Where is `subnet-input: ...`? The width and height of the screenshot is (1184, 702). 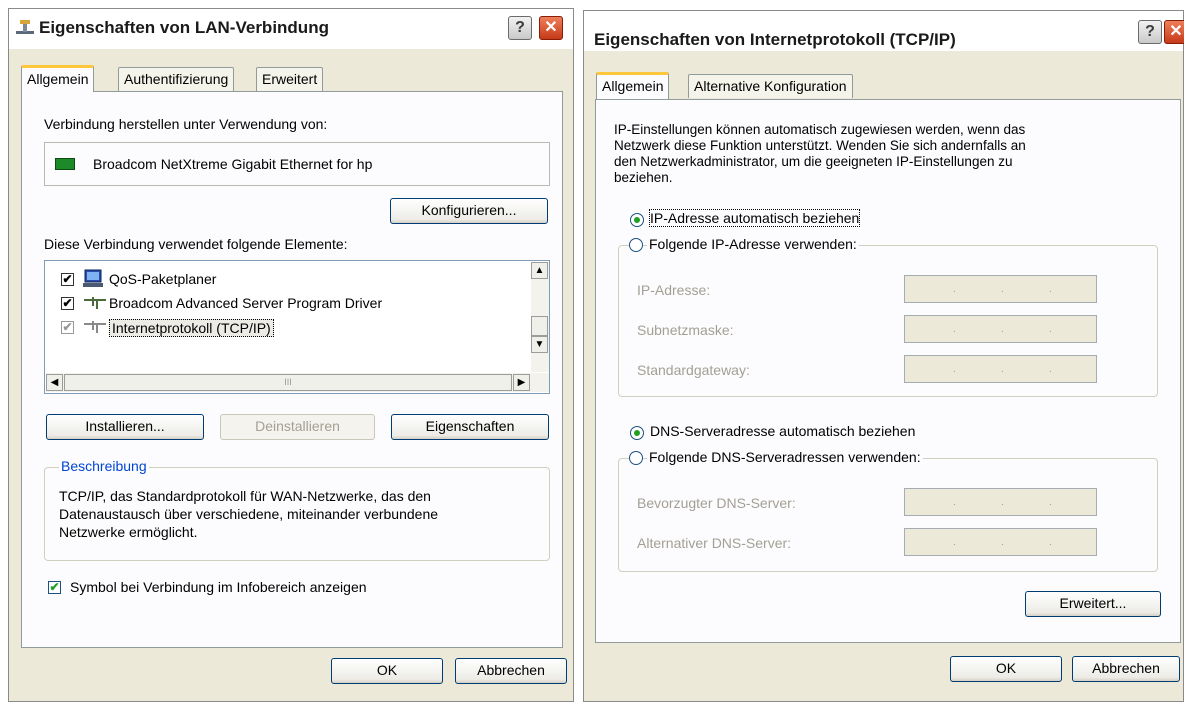 subnet-input: ... is located at coordinates (1000, 329).